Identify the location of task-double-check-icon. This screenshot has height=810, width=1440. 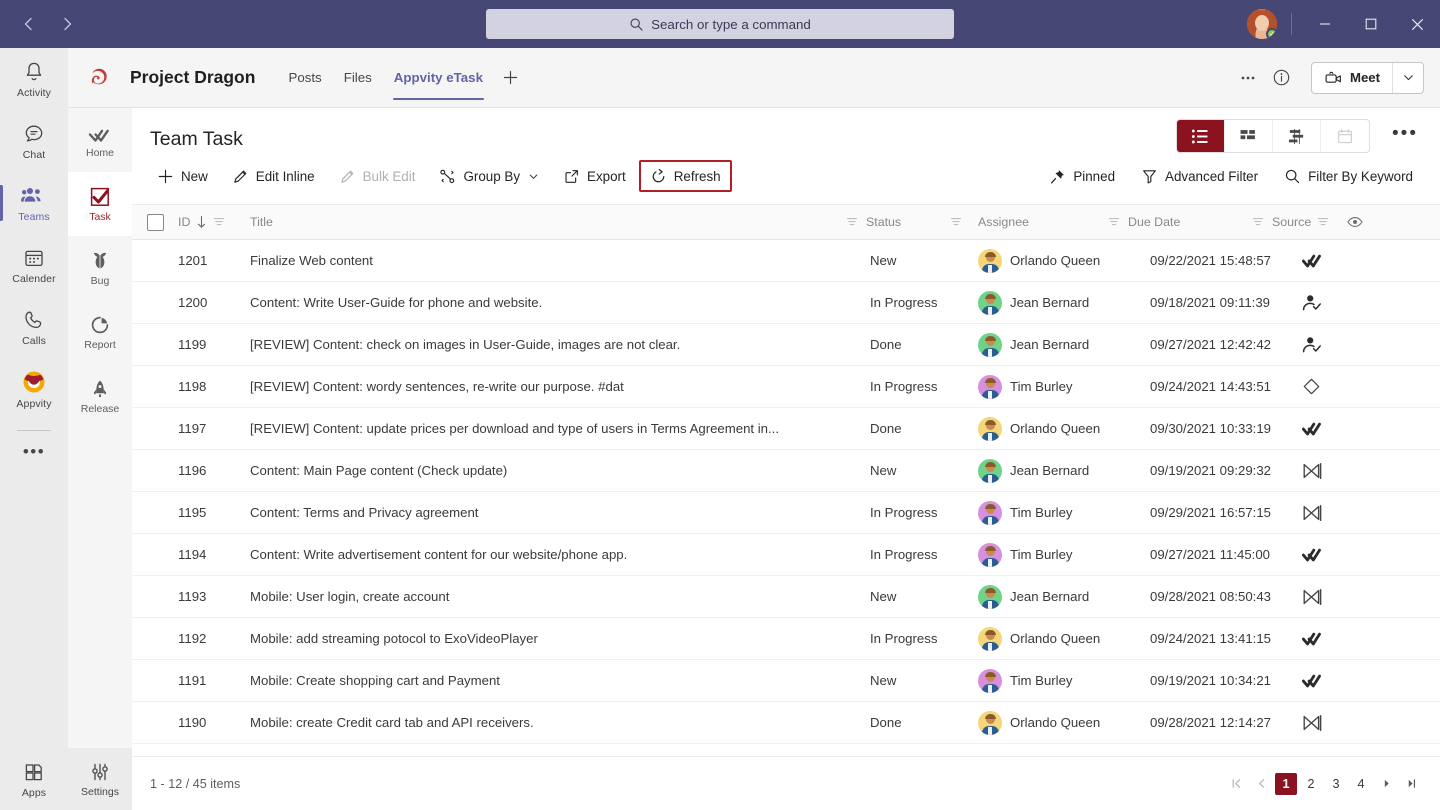
(1312, 680).